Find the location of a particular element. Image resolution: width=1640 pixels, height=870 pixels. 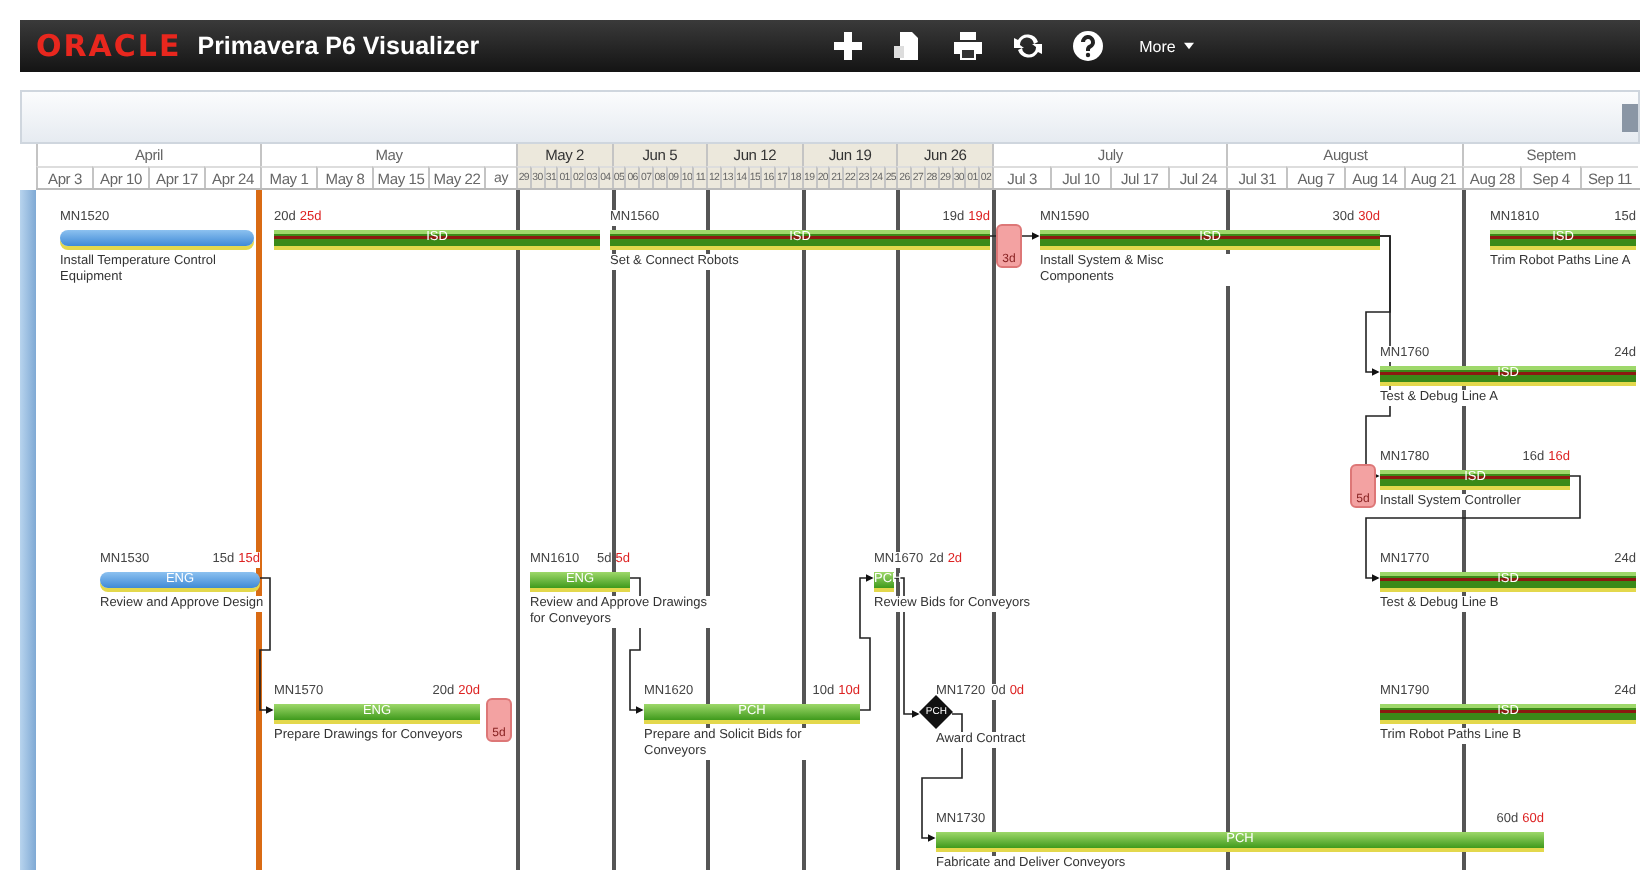

refresh-icon is located at coordinates (1027, 46).